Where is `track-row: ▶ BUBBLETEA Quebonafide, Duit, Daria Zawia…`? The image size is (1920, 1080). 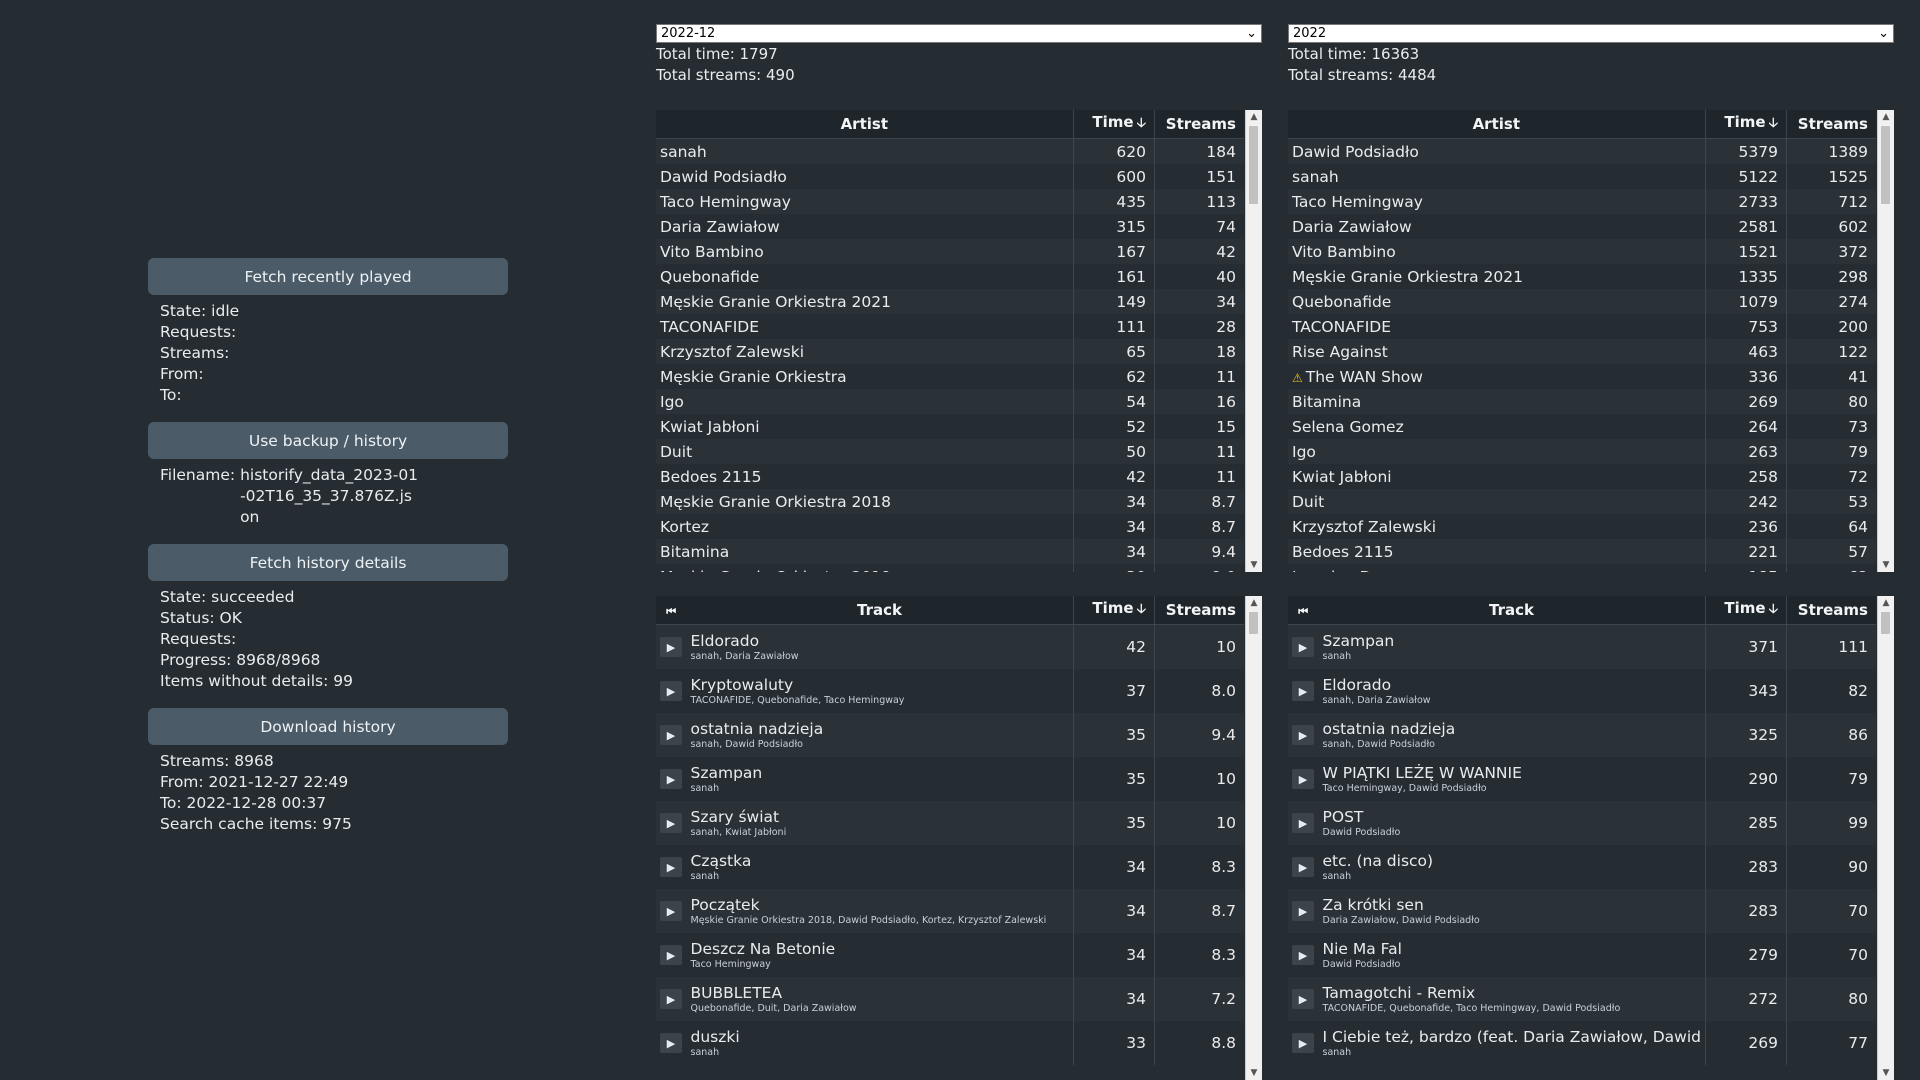 track-row: ▶ BUBBLETEA Quebonafide, Duit, Daria Zawia… is located at coordinates (950, 999).